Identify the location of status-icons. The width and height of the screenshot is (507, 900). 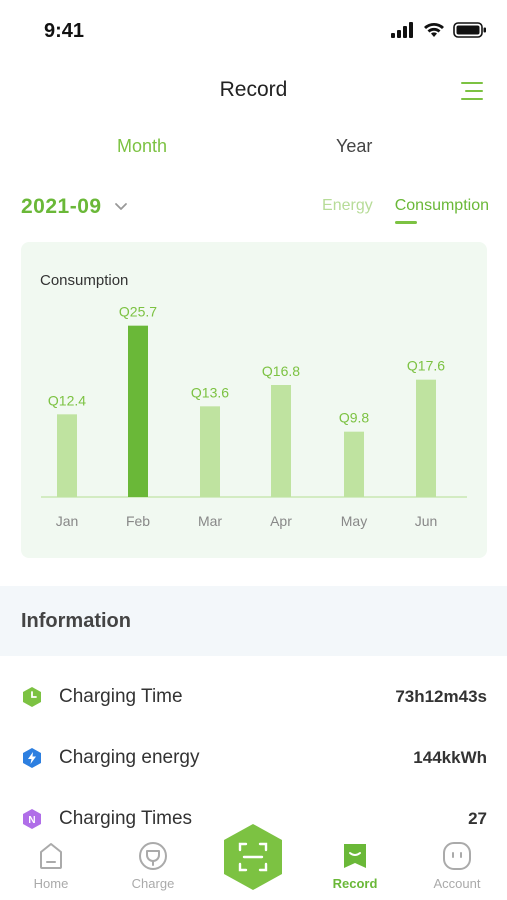
(439, 30).